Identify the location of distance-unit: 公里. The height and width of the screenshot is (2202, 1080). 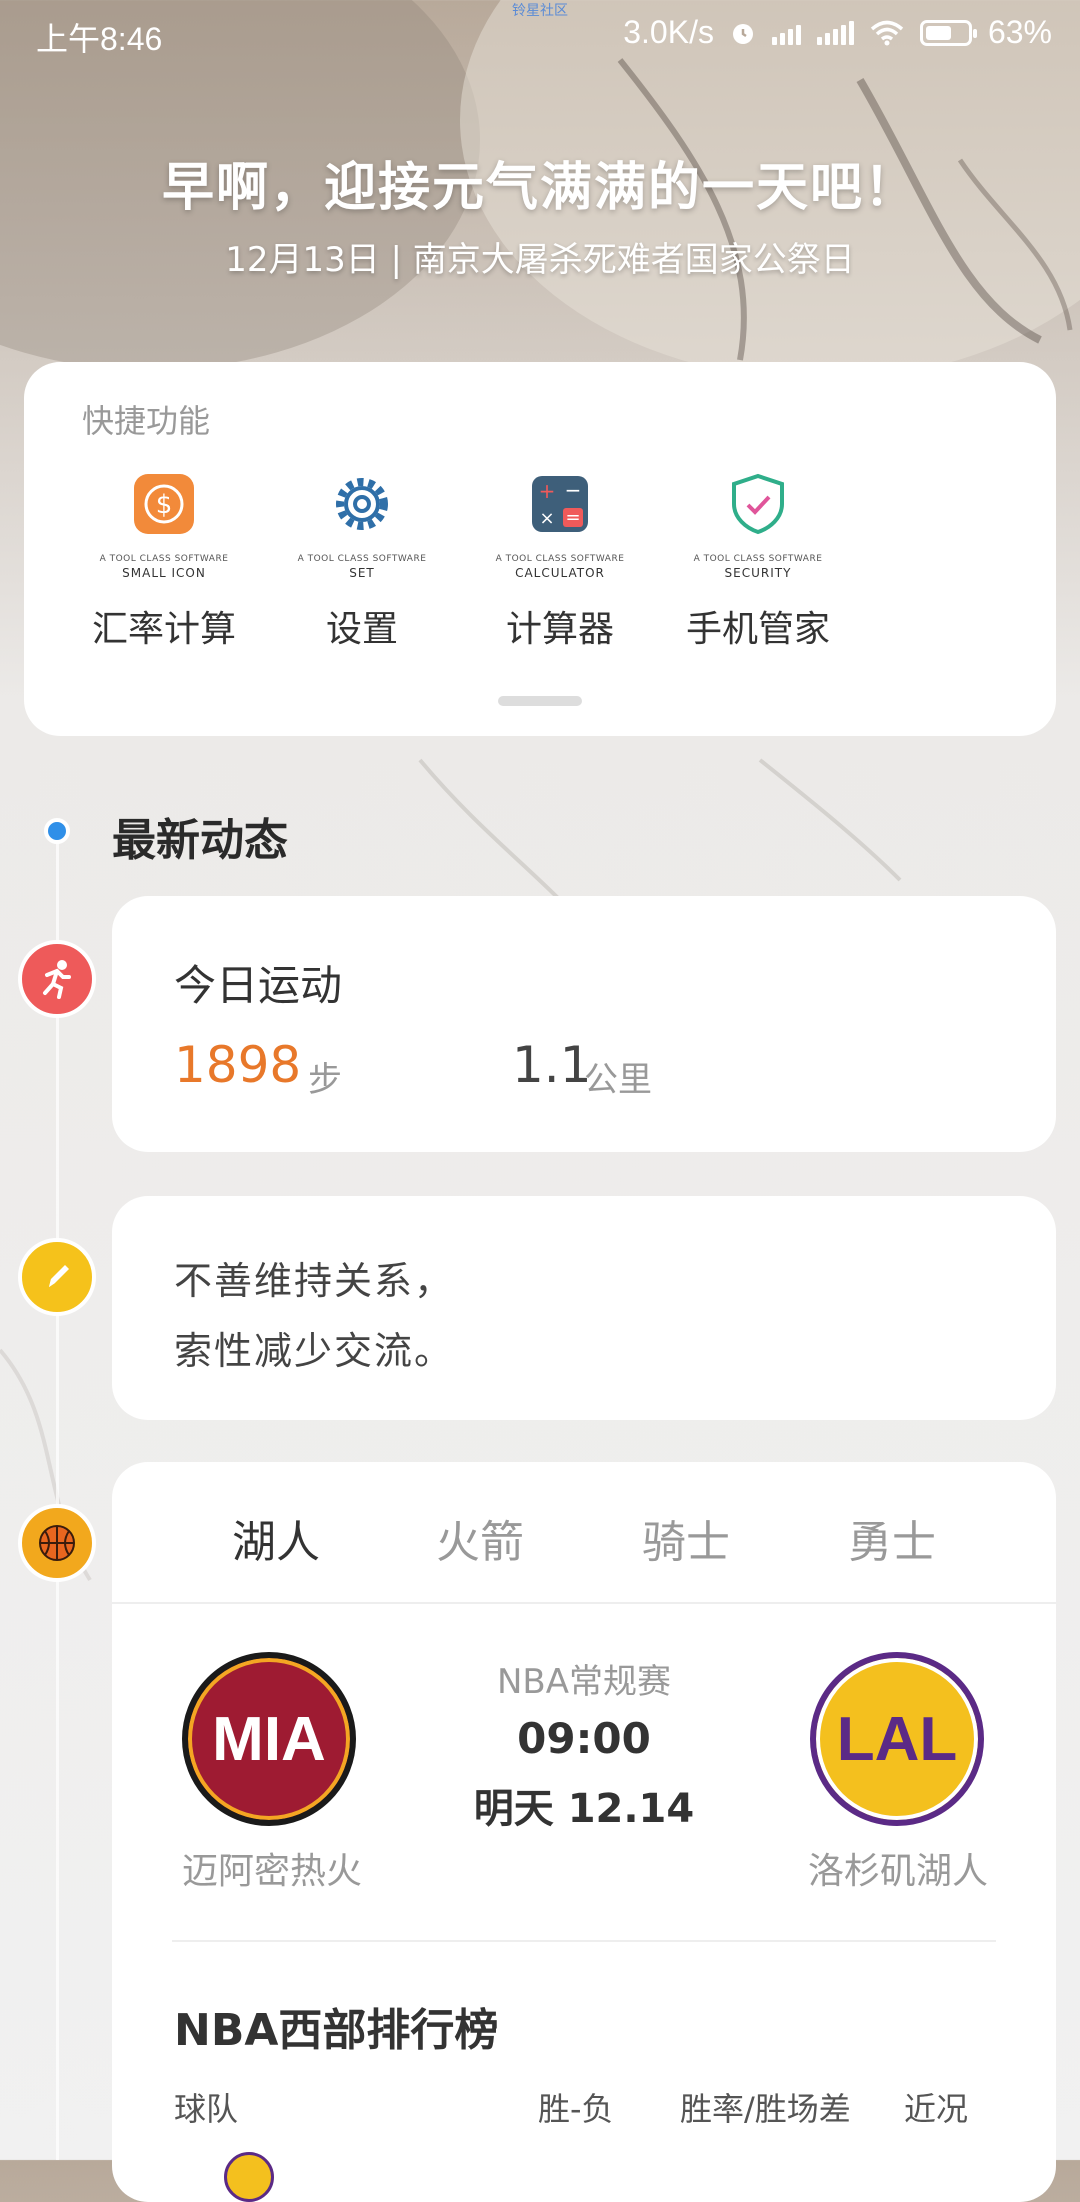
(618, 1080).